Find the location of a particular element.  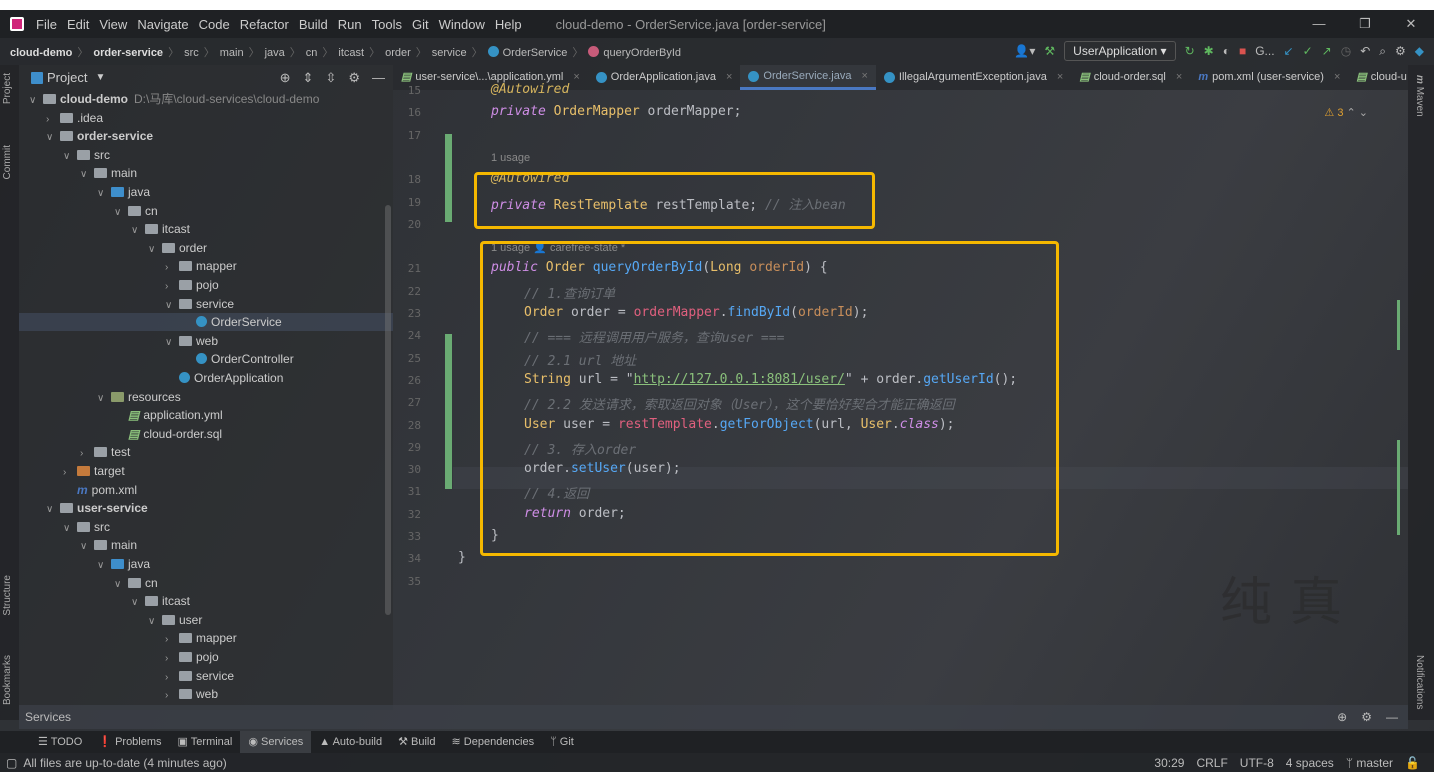

tool-tab-terminal: ▣ Terminal is located at coordinates (205, 742).